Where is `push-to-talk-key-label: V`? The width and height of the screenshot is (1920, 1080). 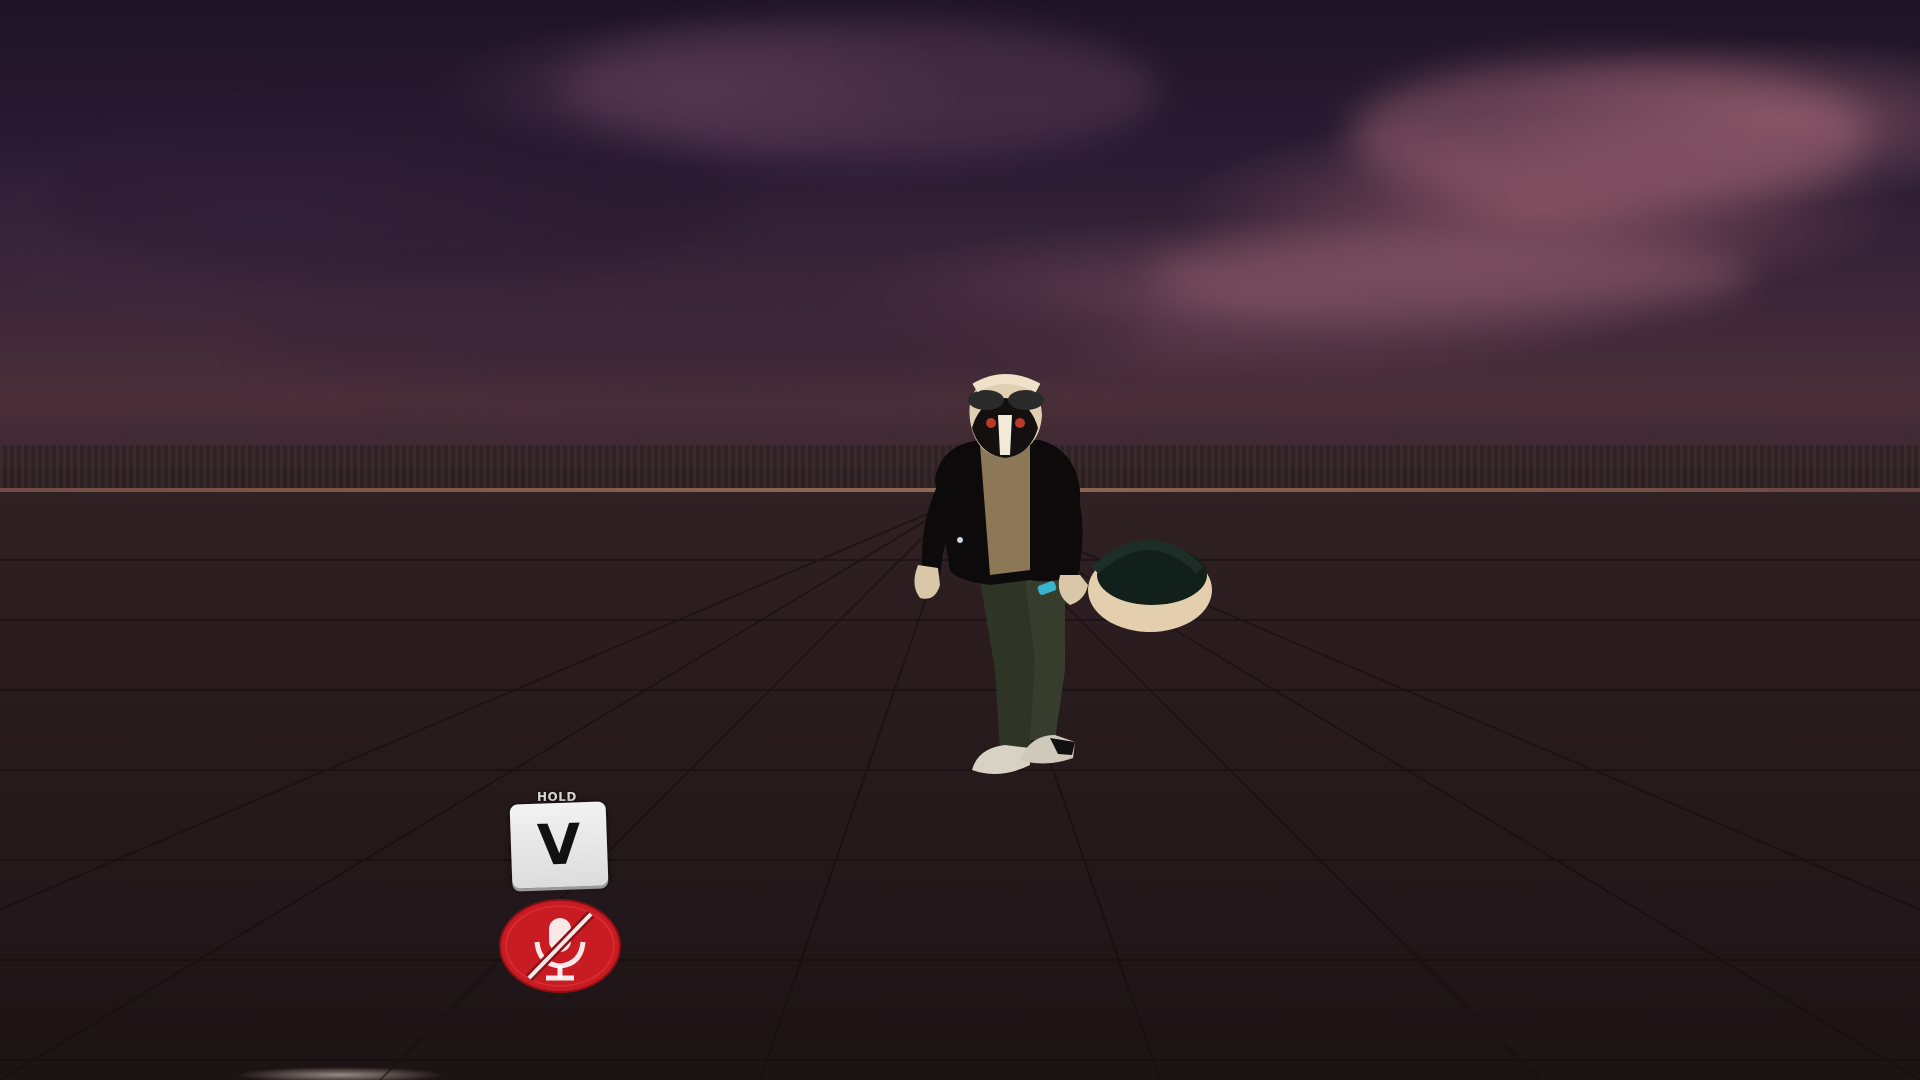
push-to-talk-key-label: V is located at coordinates (559, 845).